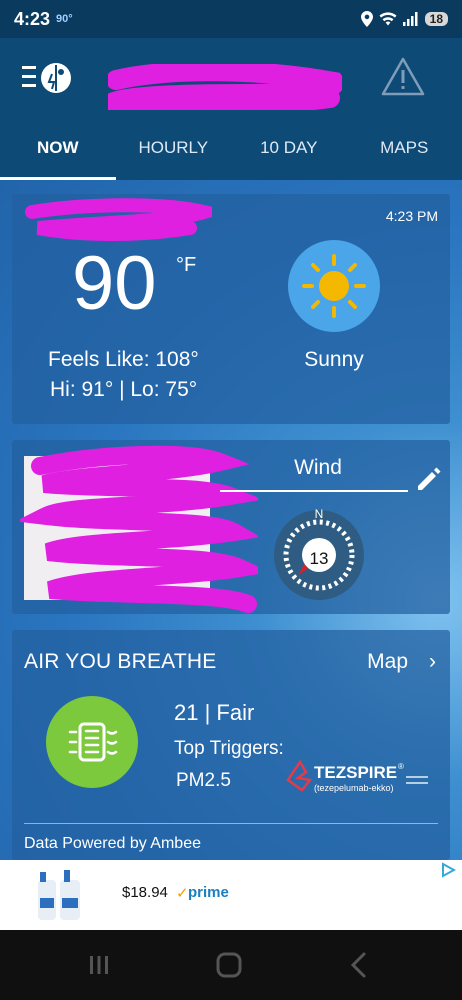 The height and width of the screenshot is (1000, 462). Describe the element at coordinates (429, 479) in the screenshot. I see `pencil-edit-icon` at that location.